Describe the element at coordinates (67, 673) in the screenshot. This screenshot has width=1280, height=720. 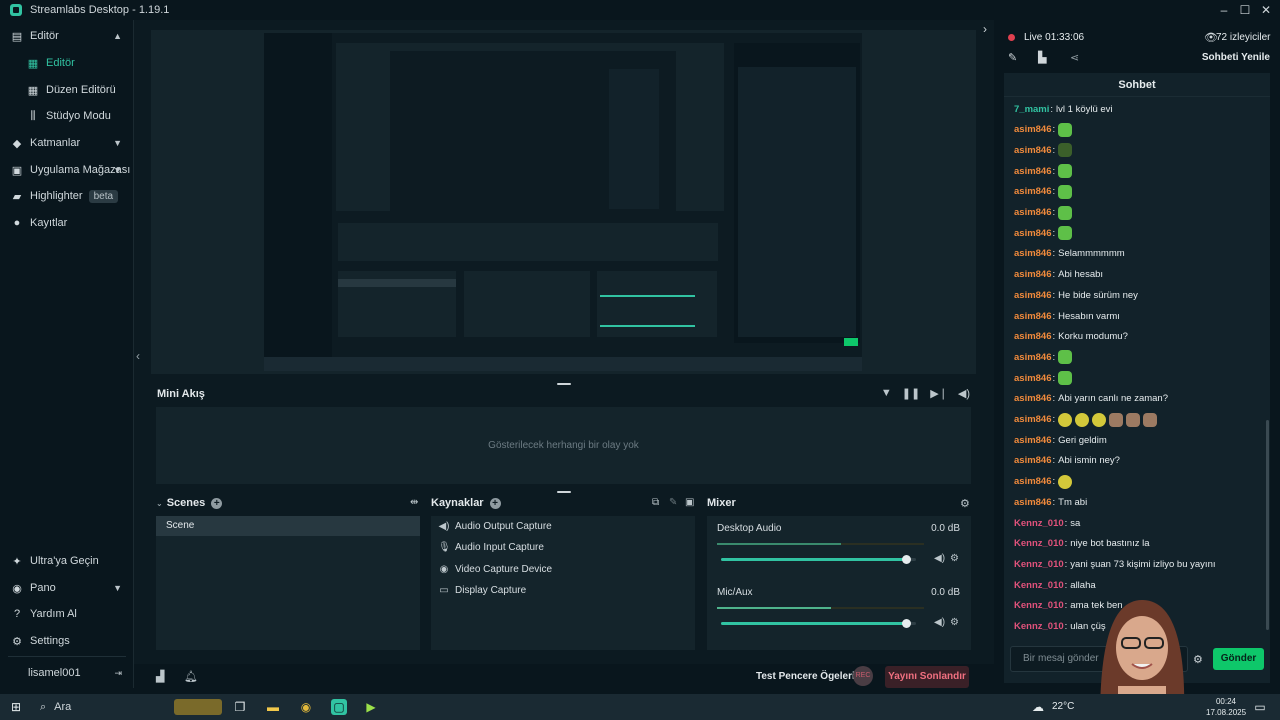
I see `user-account: lisamel001 ⇥` at that location.